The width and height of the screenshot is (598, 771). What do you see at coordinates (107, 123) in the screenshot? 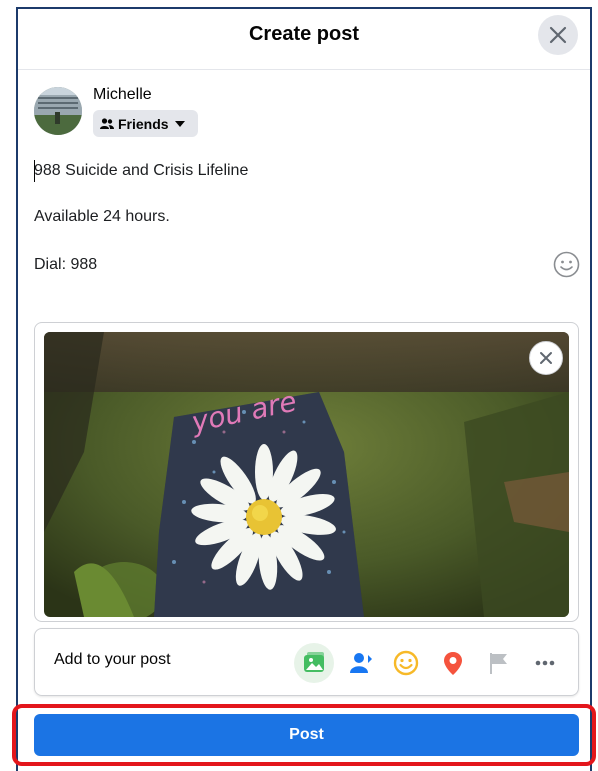
I see `friends-icon` at bounding box center [107, 123].